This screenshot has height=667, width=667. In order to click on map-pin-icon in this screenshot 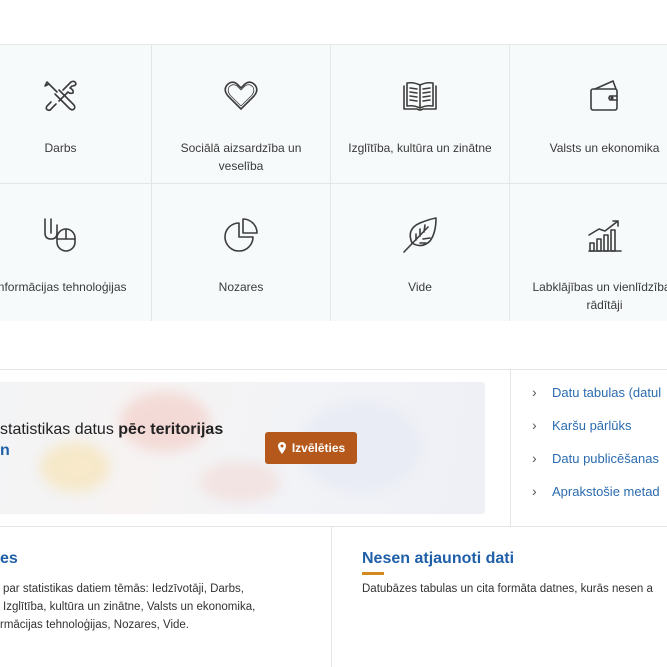, I will do `click(281, 448)`.